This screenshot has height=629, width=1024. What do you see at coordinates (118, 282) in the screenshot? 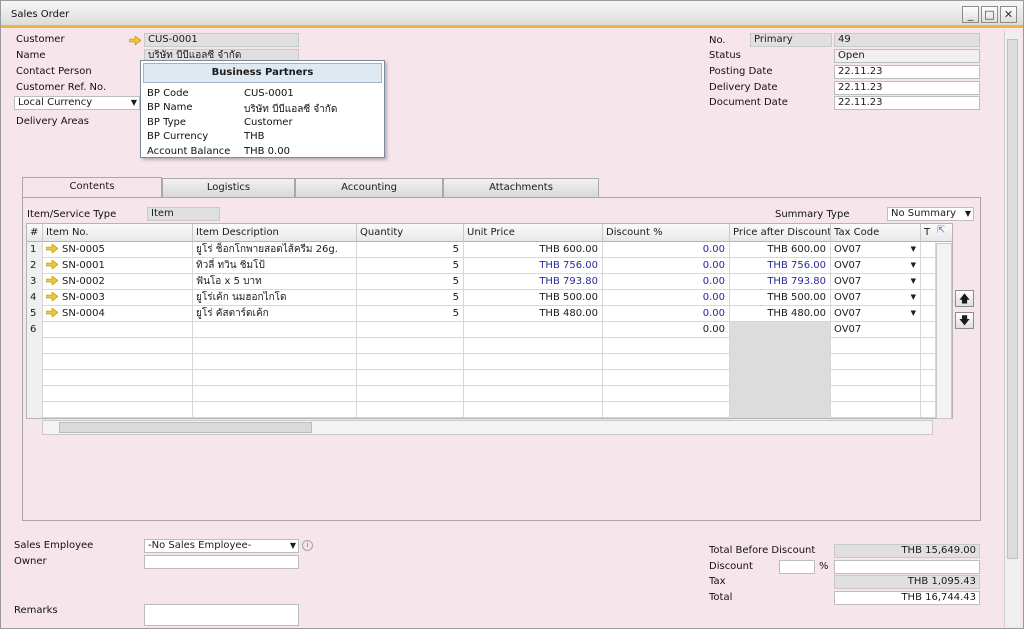
I see `cell-item: SN-0002` at bounding box center [118, 282].